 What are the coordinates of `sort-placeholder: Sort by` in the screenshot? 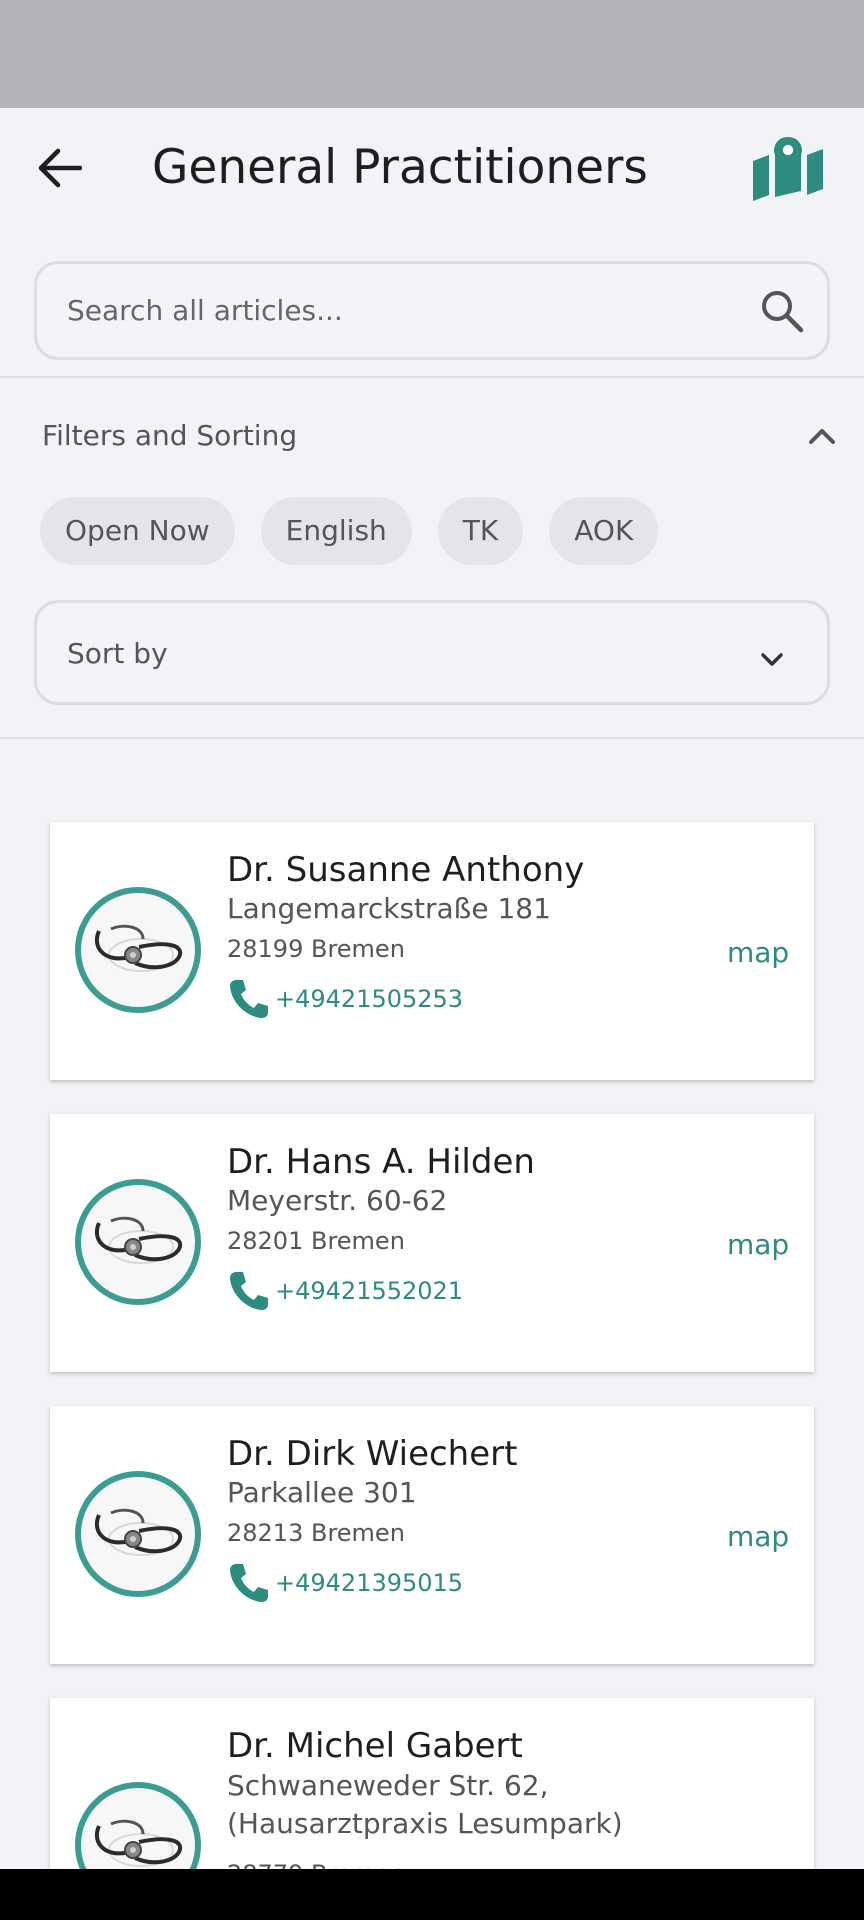 It's located at (117, 653).